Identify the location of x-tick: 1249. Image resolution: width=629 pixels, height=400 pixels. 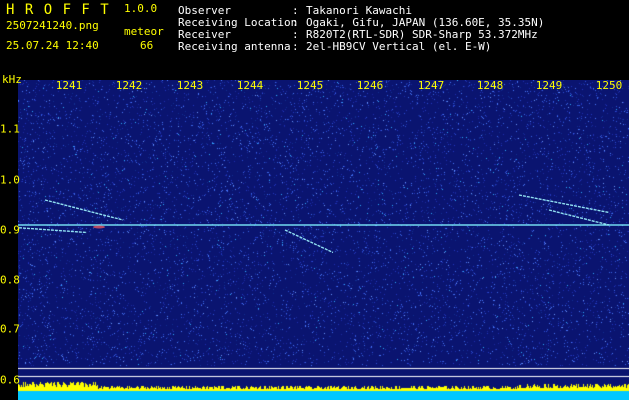
(549, 85).